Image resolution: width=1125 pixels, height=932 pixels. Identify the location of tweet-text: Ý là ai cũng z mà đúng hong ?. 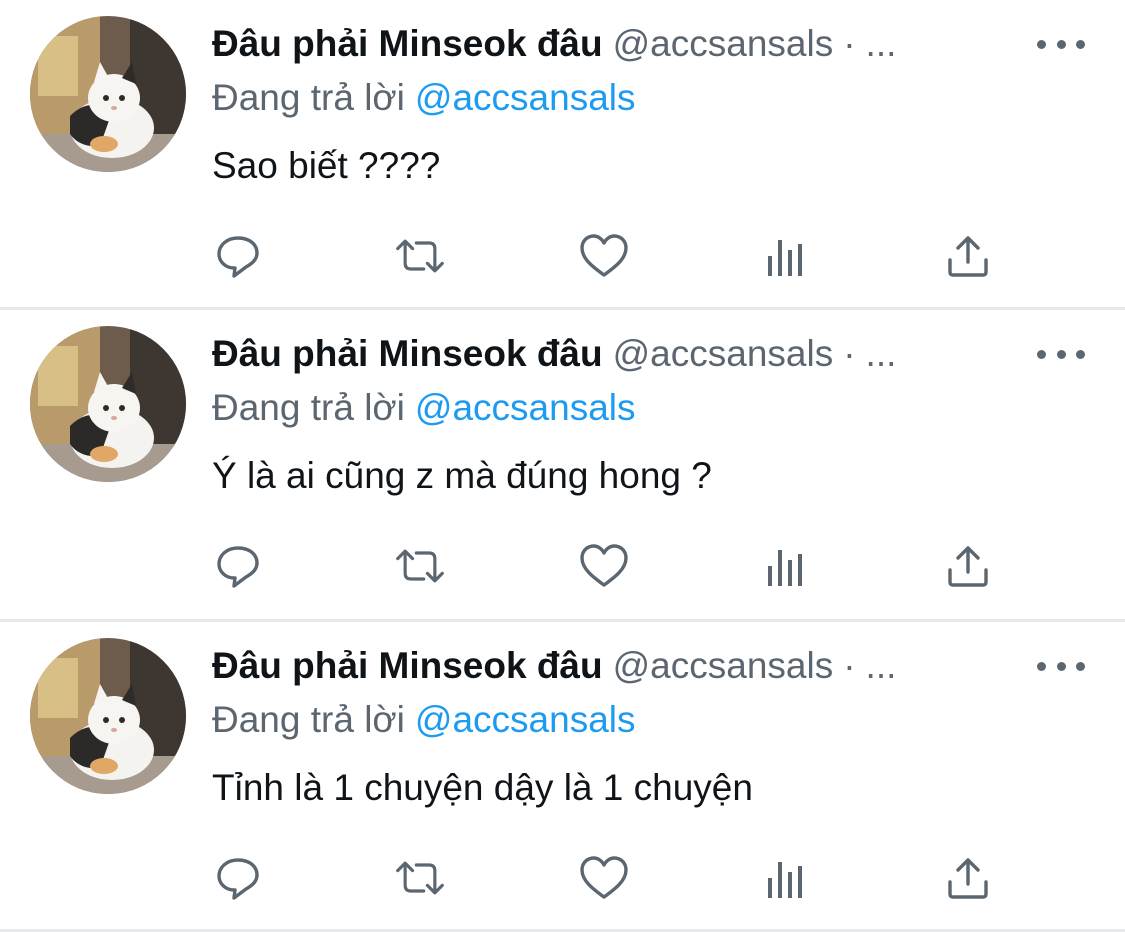
(462, 475).